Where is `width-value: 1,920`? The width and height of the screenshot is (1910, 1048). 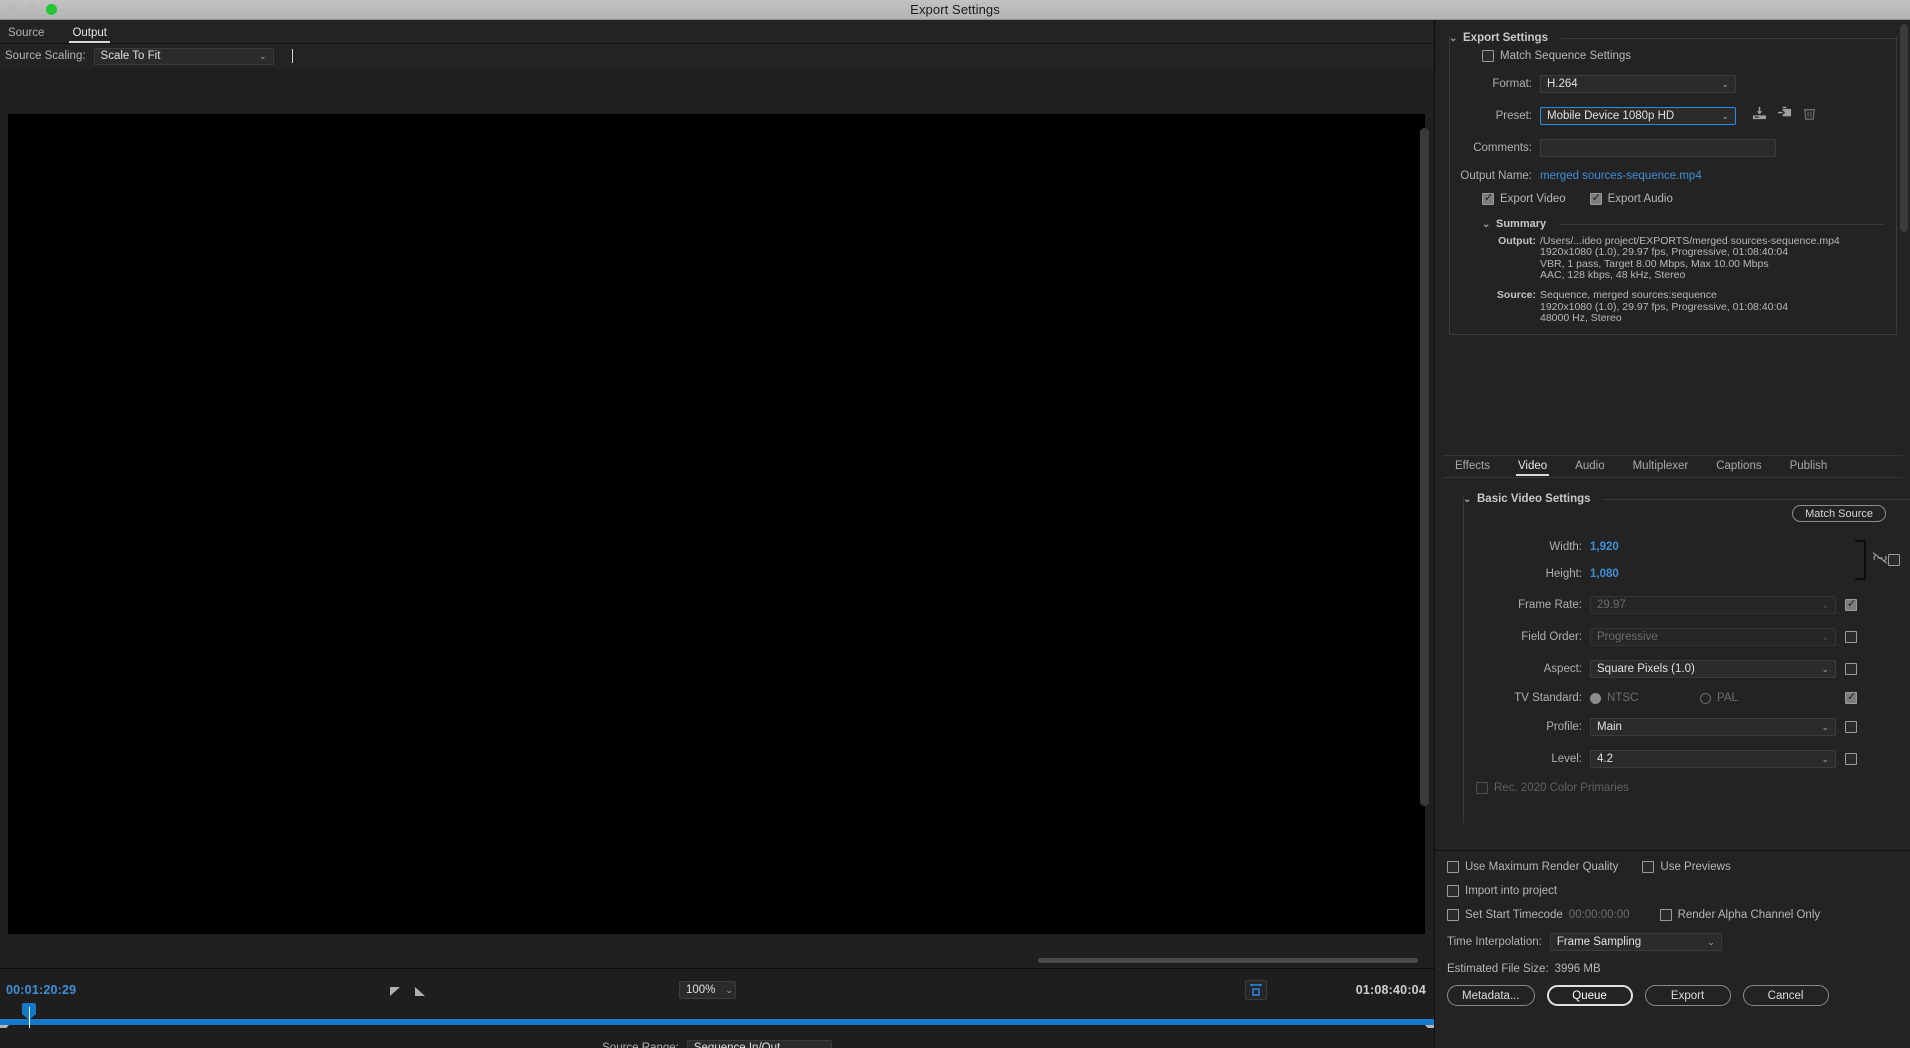
width-value: 1,920 is located at coordinates (1604, 547).